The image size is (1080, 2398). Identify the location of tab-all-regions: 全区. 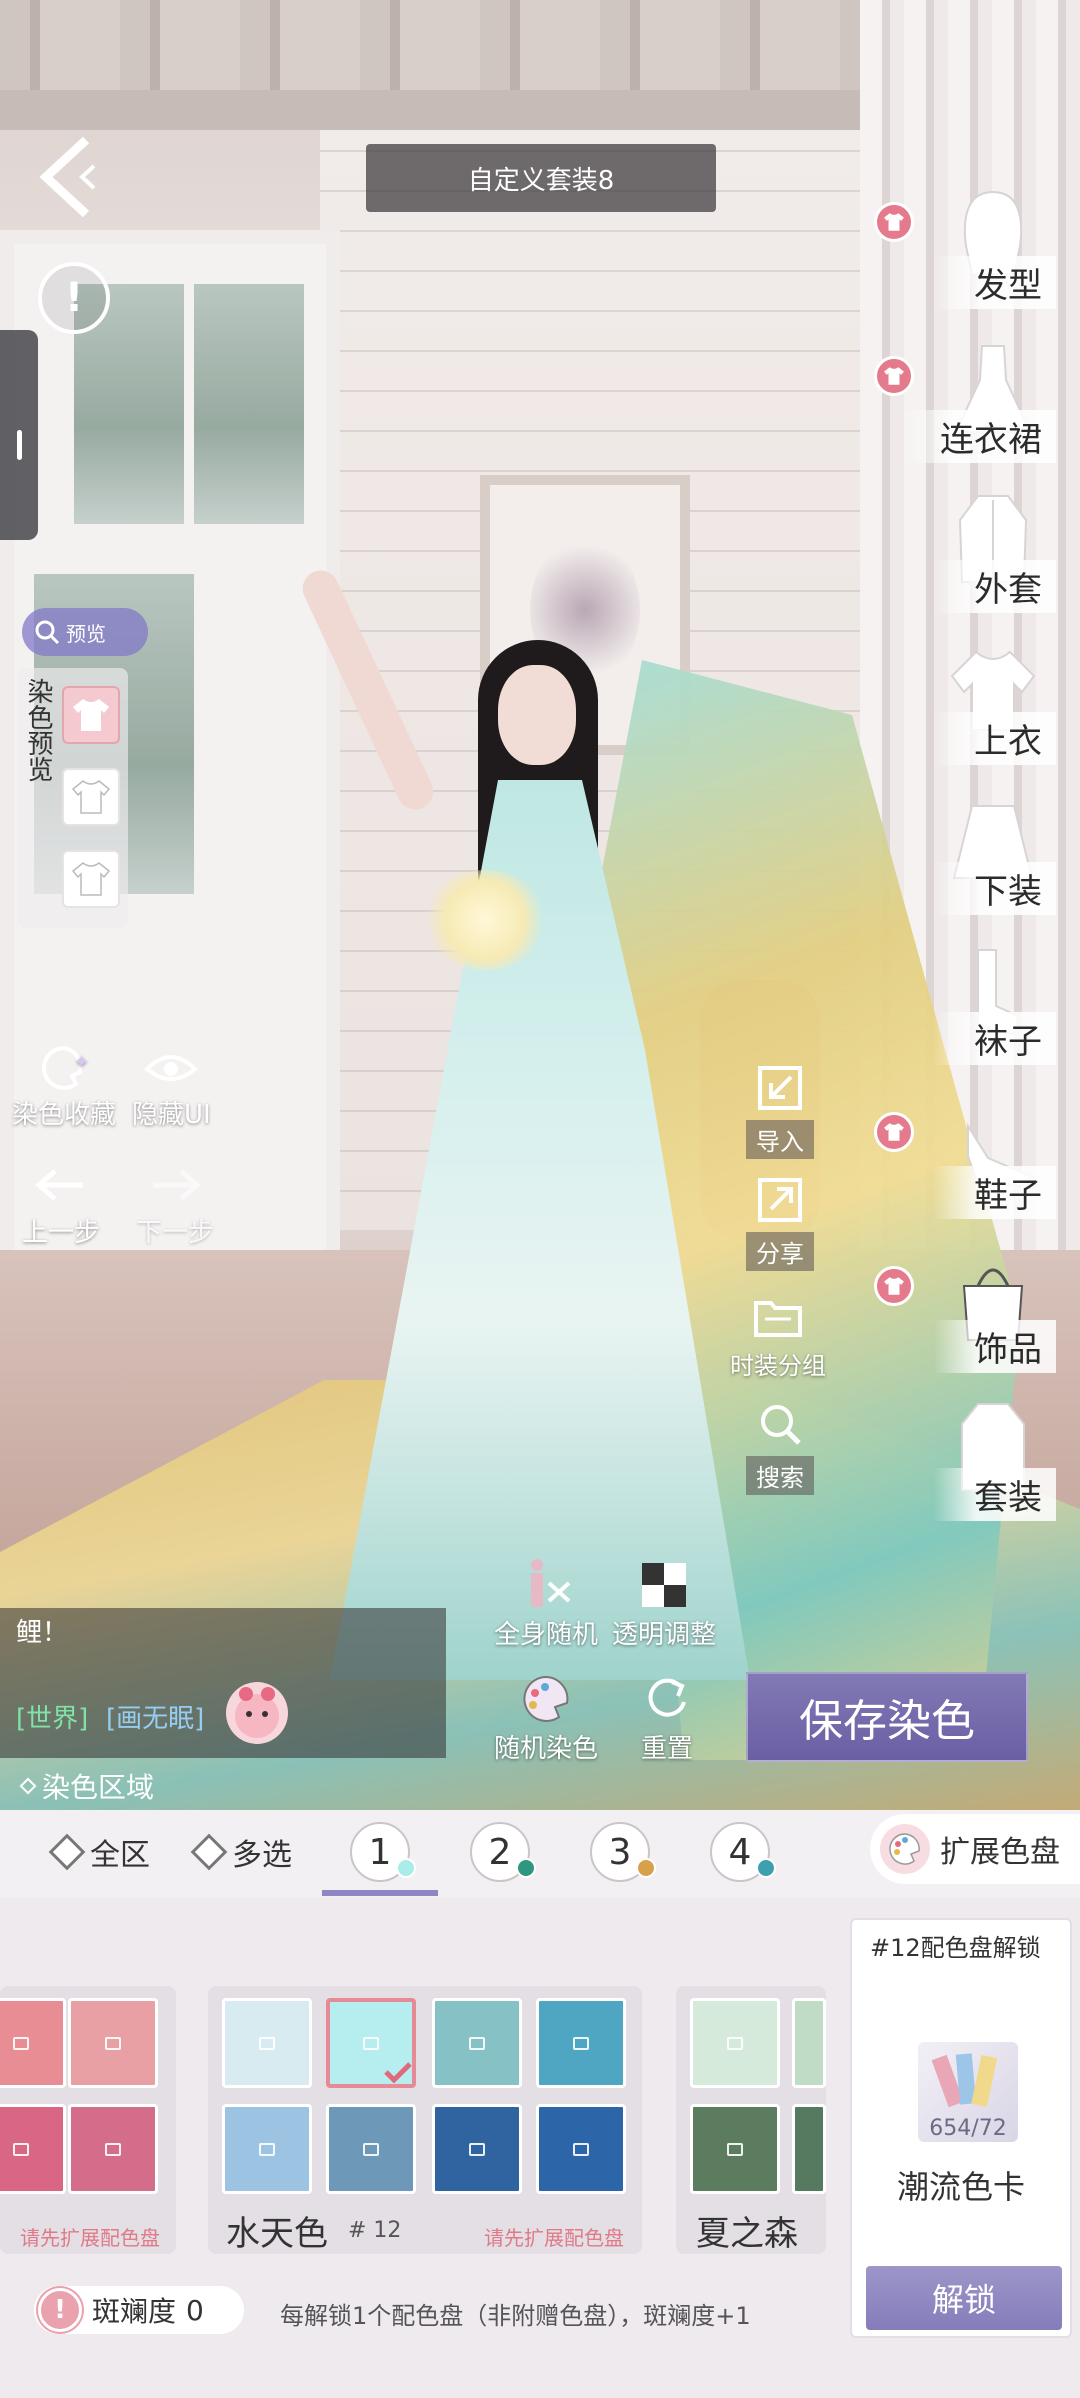
(99, 1852).